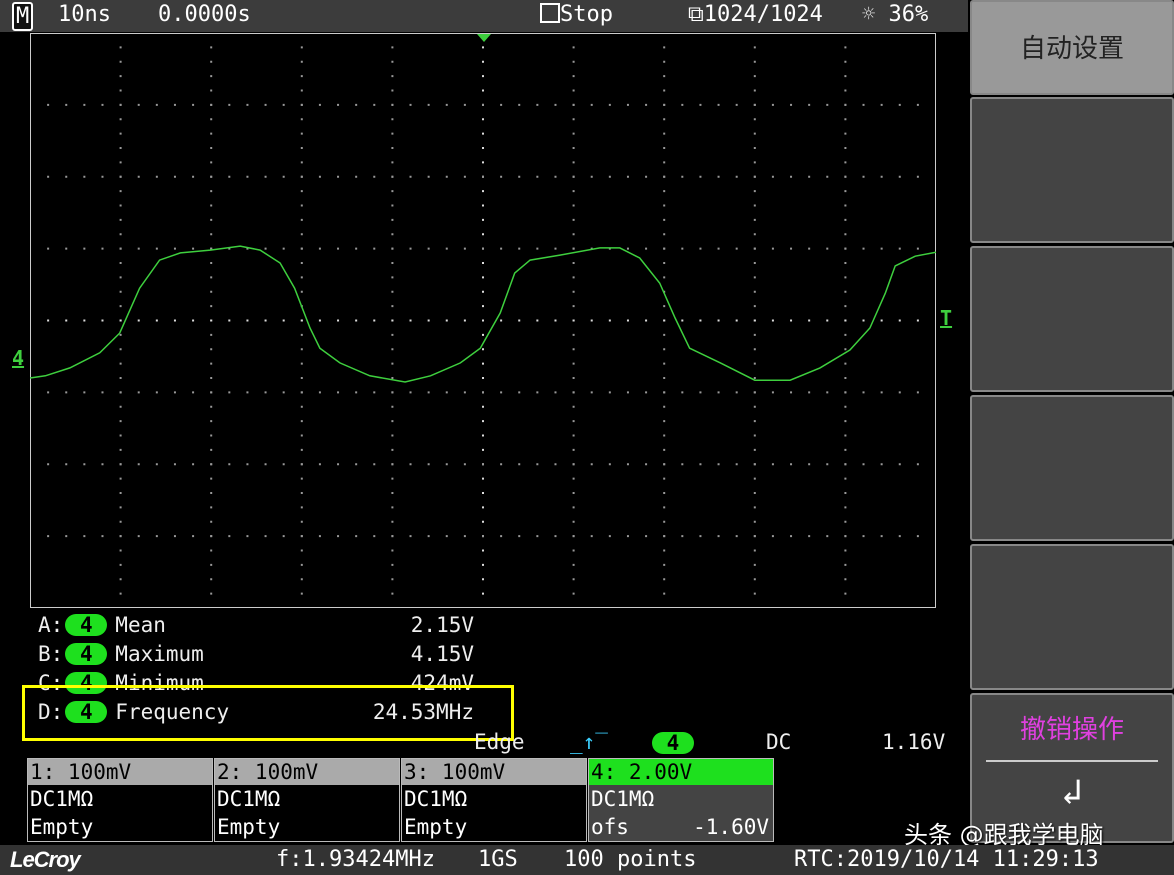 The image size is (1174, 875). I want to click on channel-2-settings: 2: 100mV DC1MΩ Empty, so click(307, 800).